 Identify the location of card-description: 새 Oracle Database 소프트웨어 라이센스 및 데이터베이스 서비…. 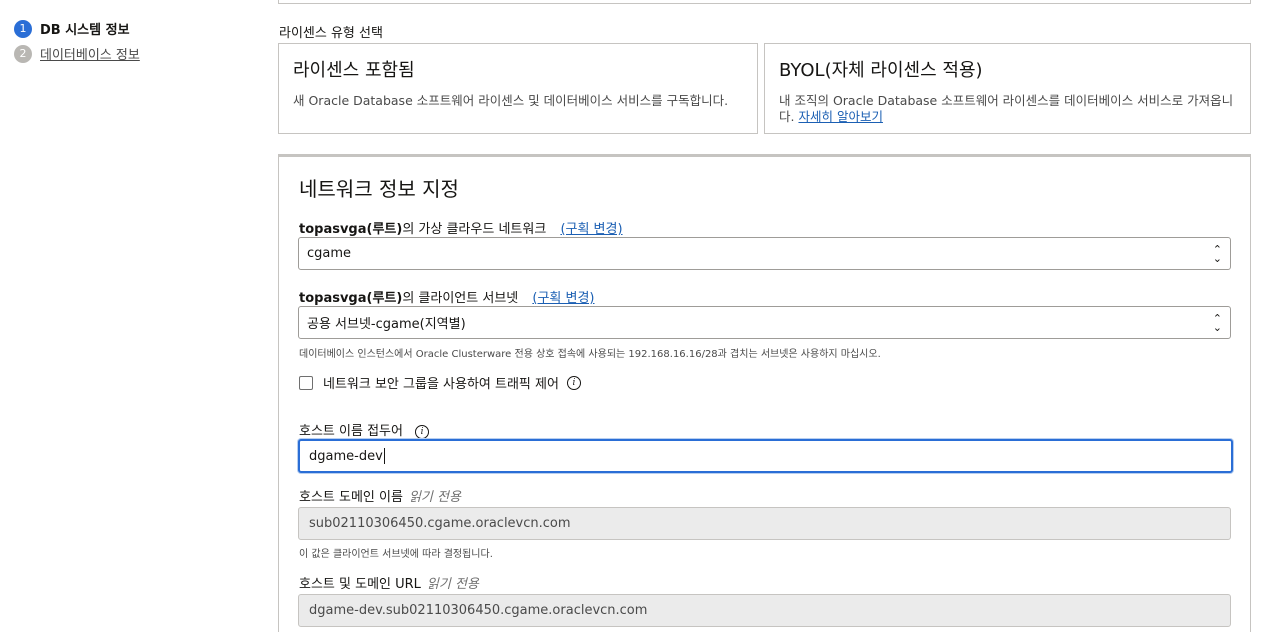
(511, 100).